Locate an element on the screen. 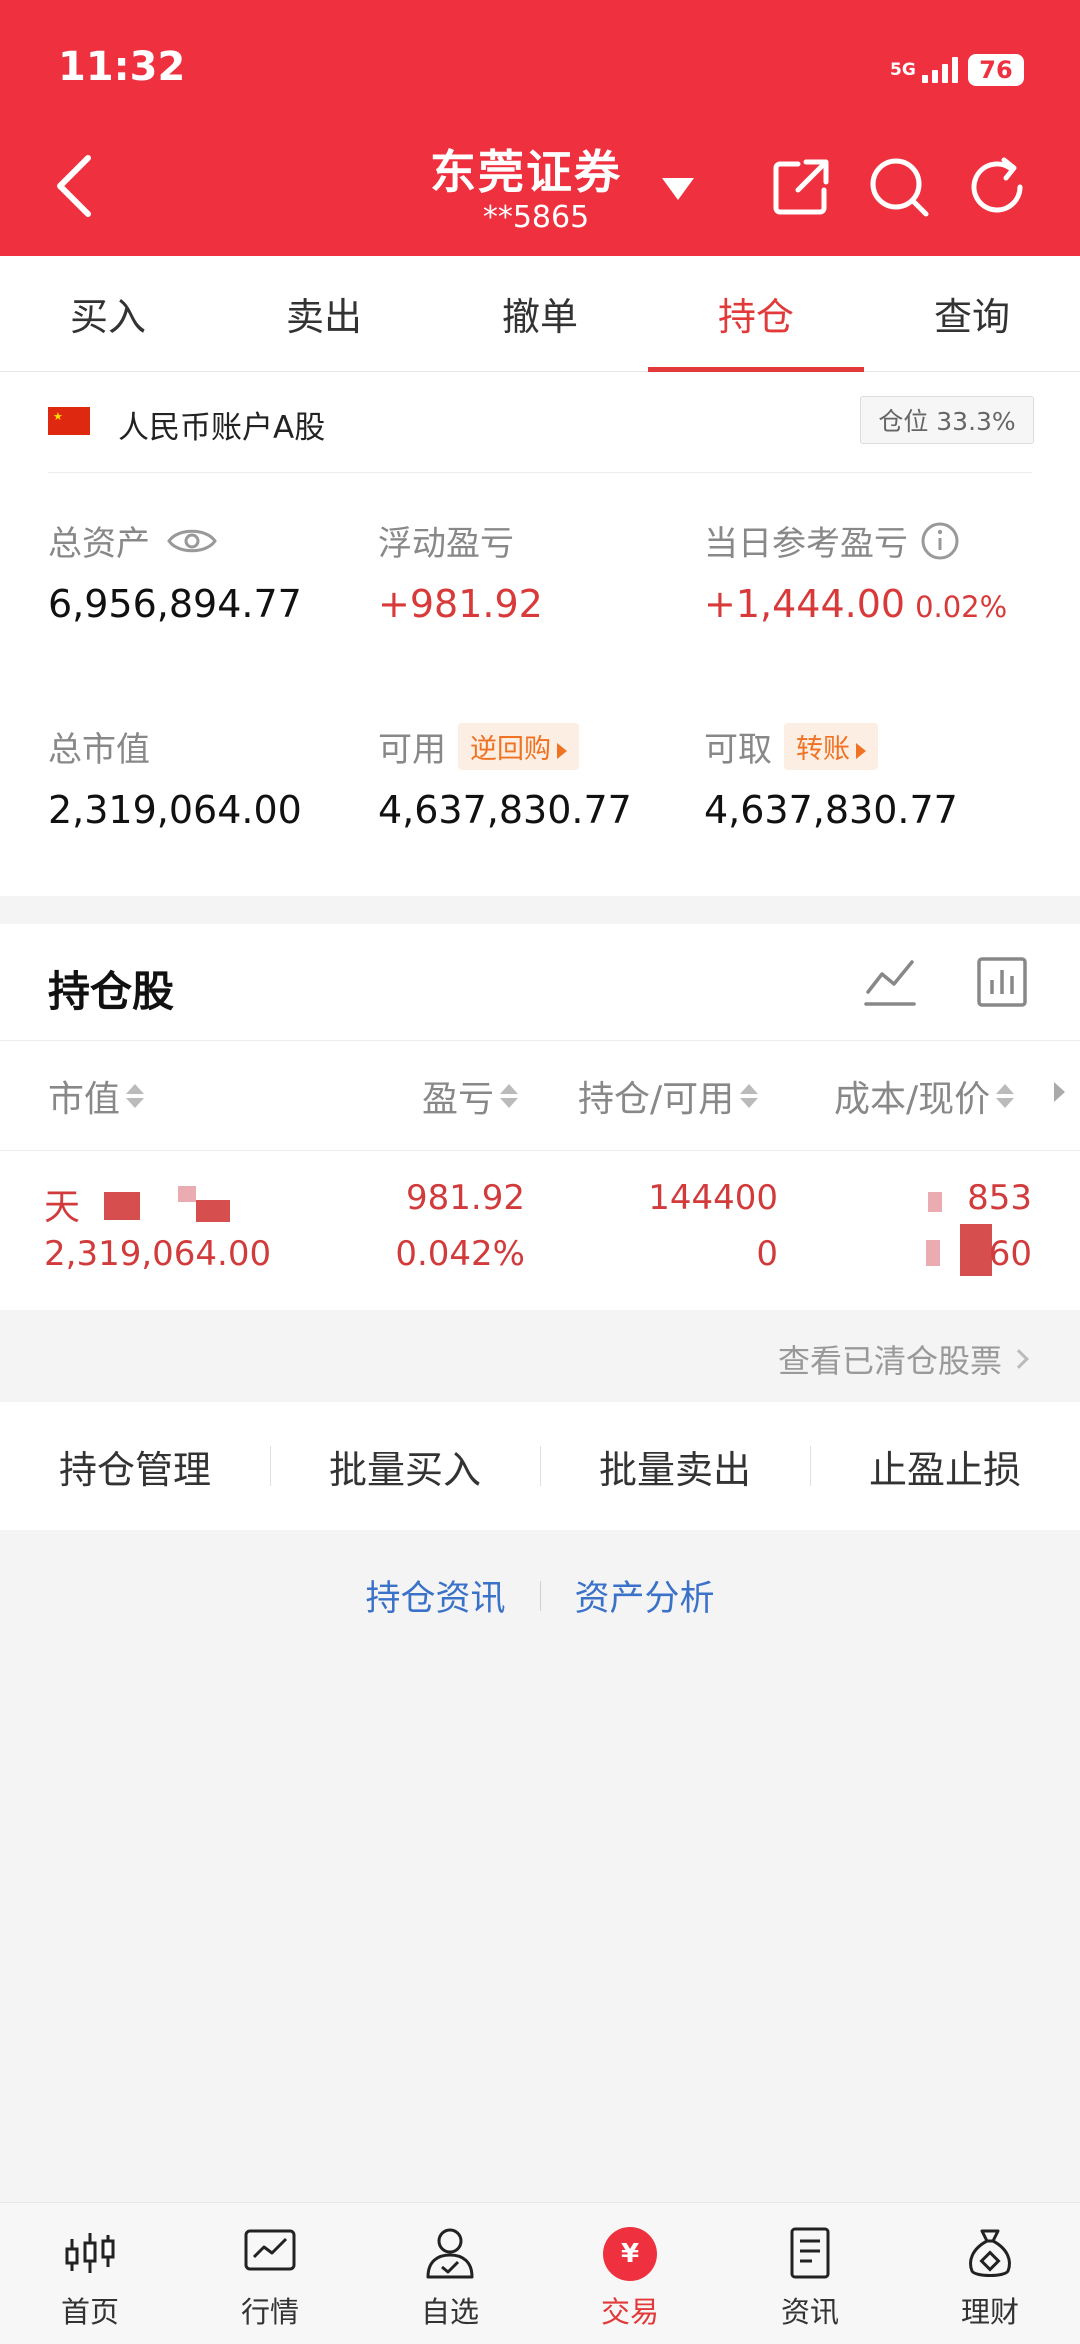  stock-name: 天 is located at coordinates (62, 1207).